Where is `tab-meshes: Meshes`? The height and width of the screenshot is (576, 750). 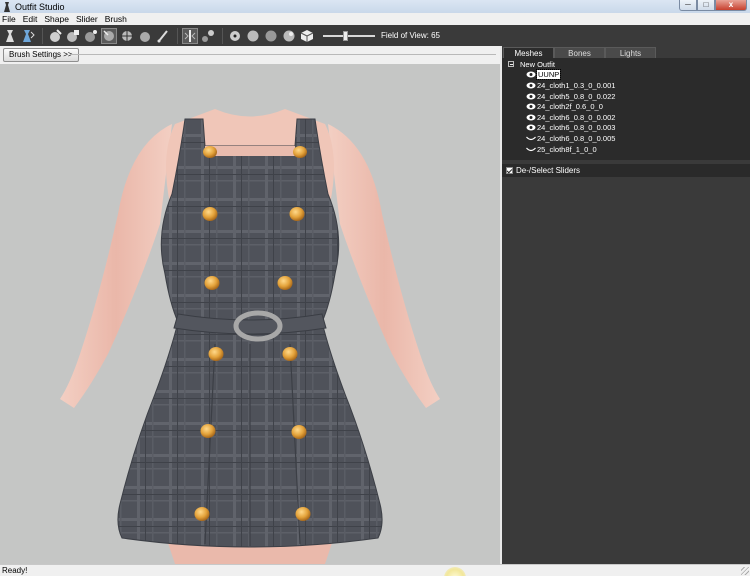 tab-meshes: Meshes is located at coordinates (528, 52).